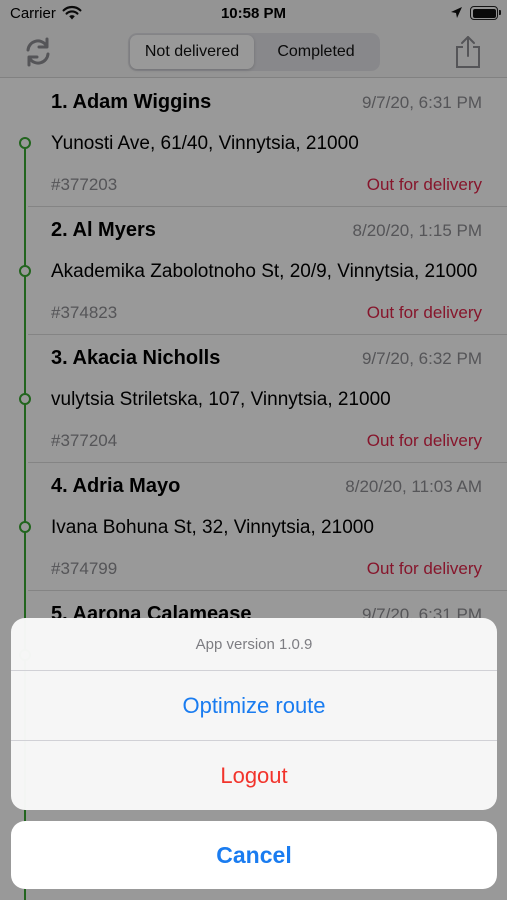  I want to click on cancel-button: Cancel, so click(254, 855).